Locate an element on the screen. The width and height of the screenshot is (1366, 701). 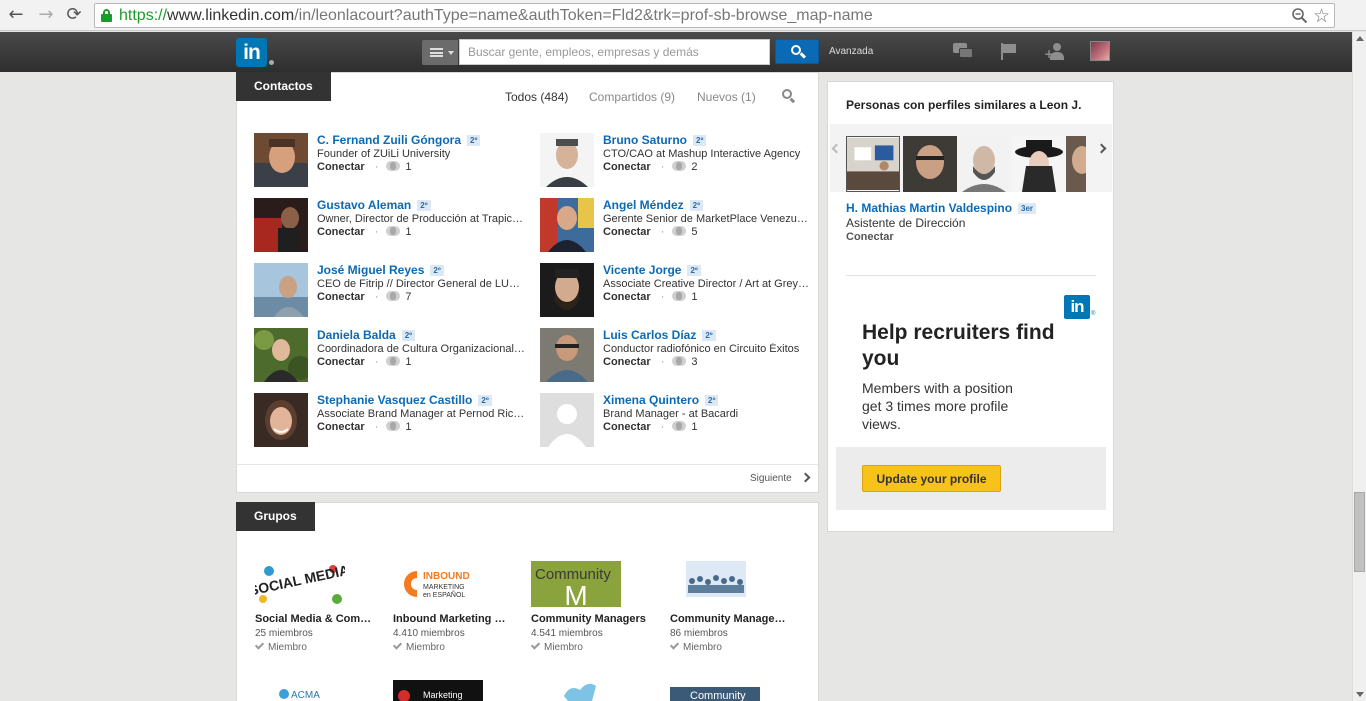
contact-name: Luis Carlos Díaz 2º is located at coordinates (659, 335).